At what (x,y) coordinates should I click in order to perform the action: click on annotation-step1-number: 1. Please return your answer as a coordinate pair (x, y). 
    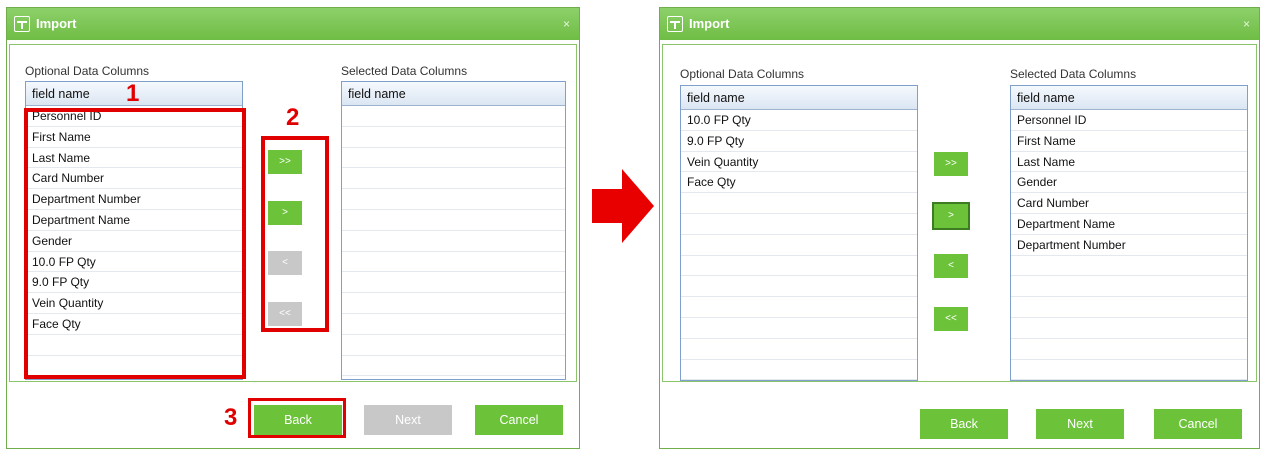
    Looking at the image, I should click on (133, 93).